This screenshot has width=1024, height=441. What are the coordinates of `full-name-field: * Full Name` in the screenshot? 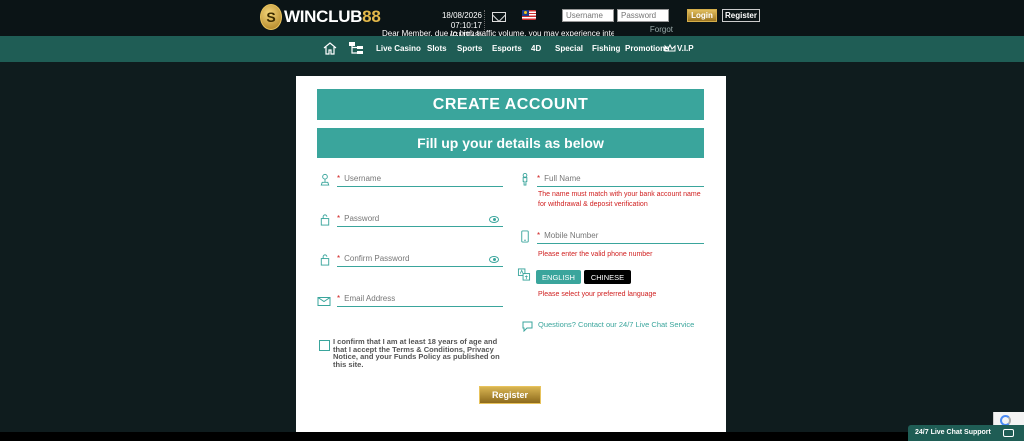 It's located at (620, 180).